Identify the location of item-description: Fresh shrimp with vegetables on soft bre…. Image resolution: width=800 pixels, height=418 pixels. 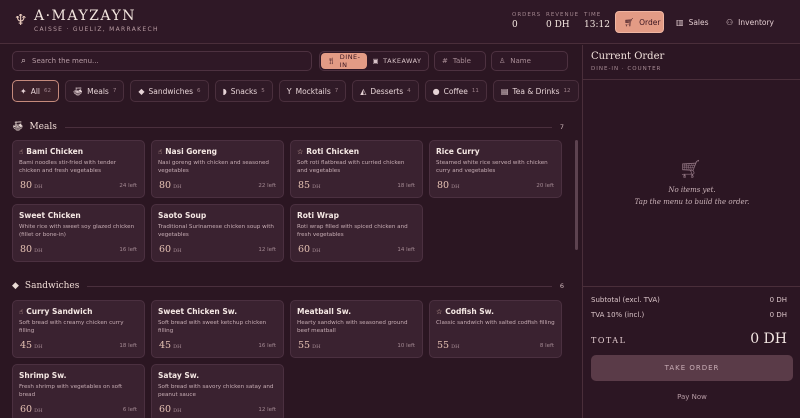
(71, 391).